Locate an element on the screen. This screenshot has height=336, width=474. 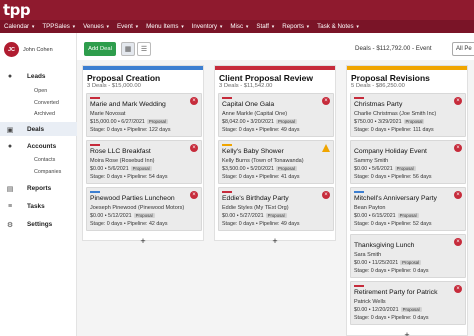
column-title: Proposal Revisions is located at coordinates (390, 78).